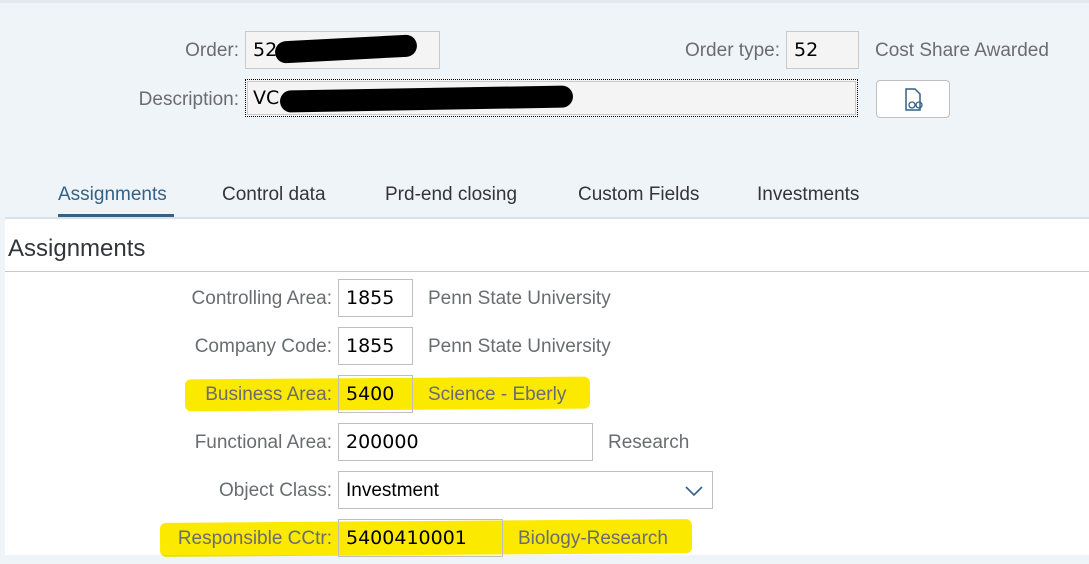  Describe the element at coordinates (732, 50) in the screenshot. I see `order-type-label: Order type:` at that location.